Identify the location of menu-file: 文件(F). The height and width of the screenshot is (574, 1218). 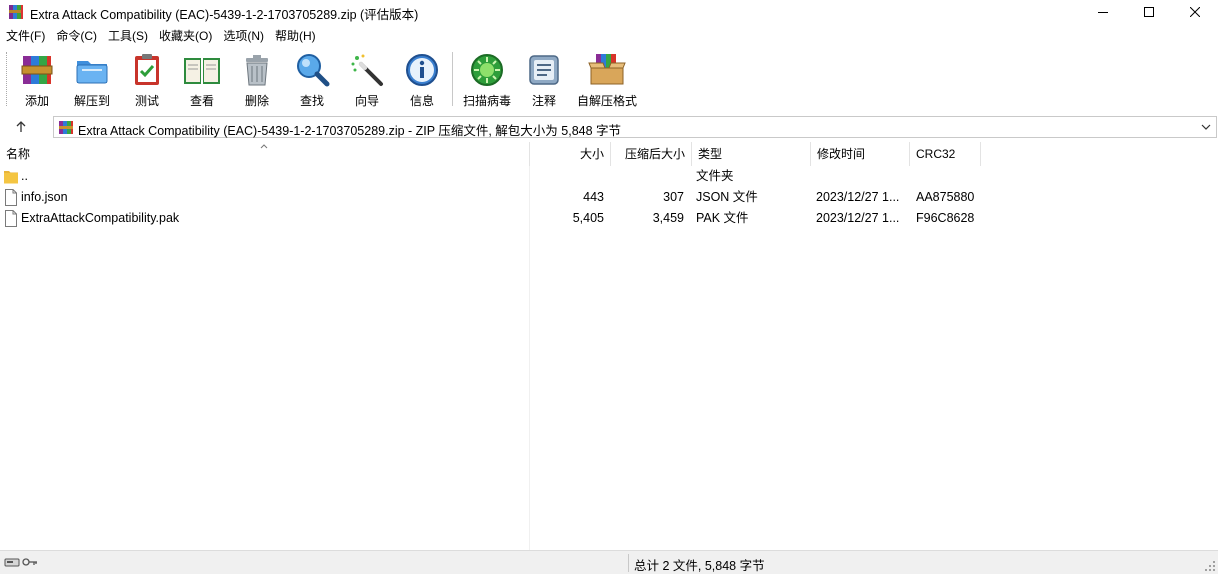
(25, 36).